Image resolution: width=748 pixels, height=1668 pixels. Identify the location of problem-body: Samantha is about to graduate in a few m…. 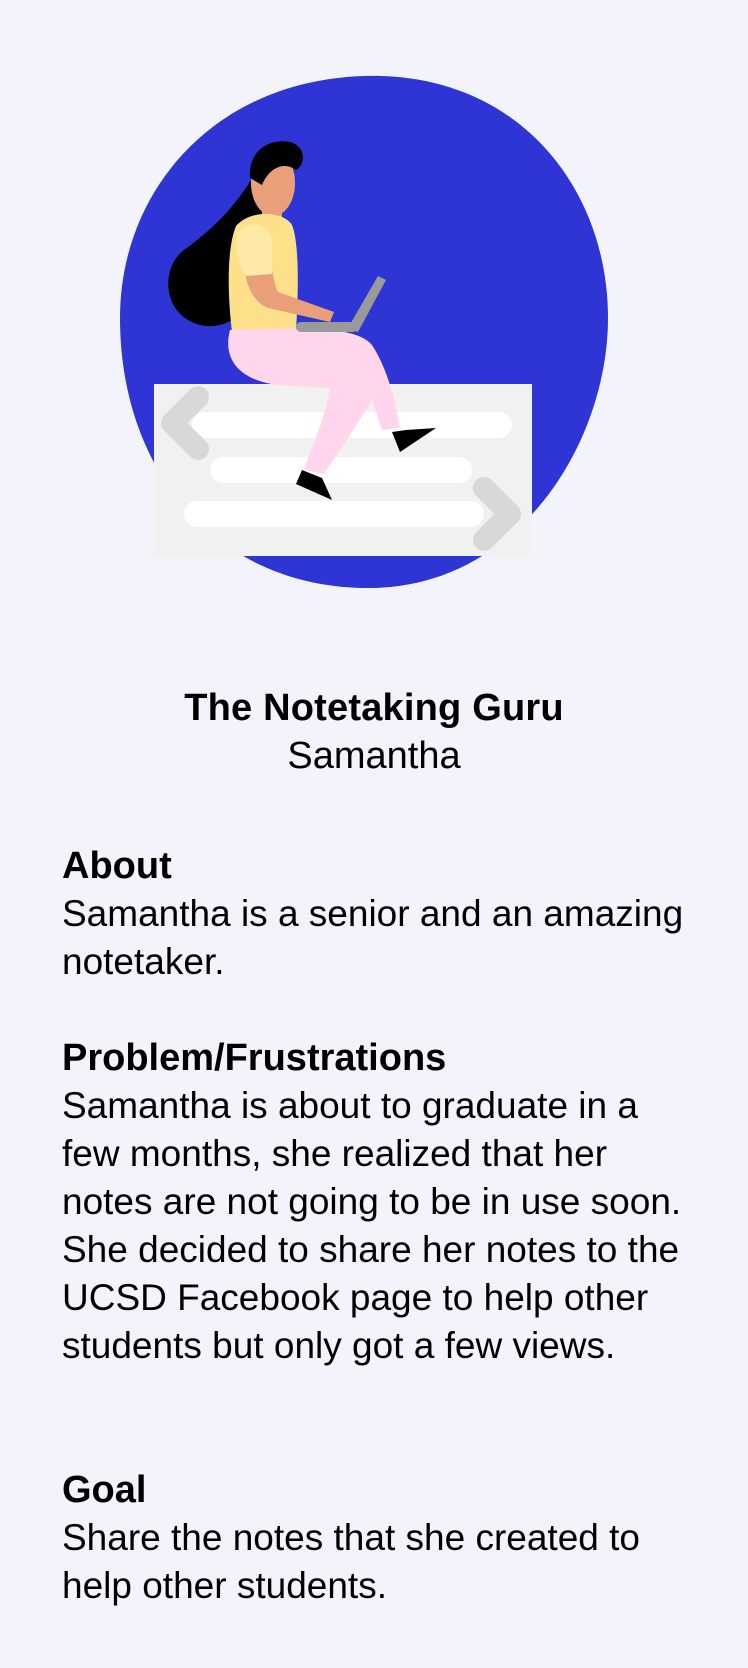
(372, 1225).